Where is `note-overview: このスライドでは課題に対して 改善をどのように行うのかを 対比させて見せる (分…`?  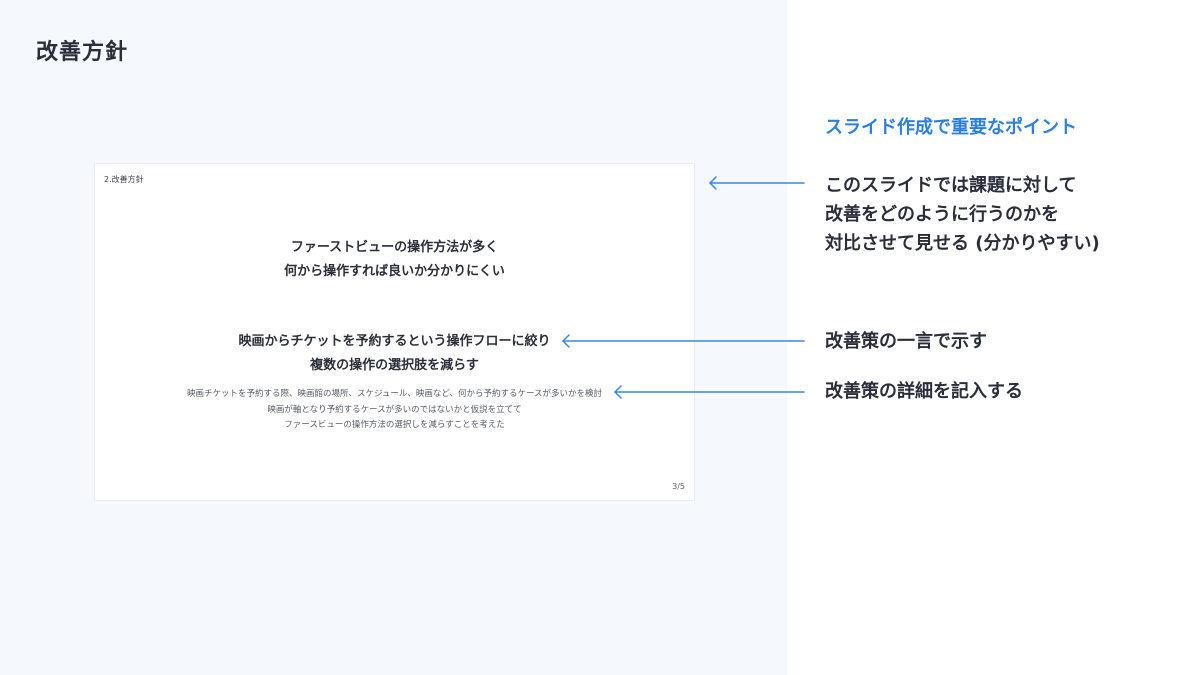
note-overview: このスライドでは課題に対して 改善をどのように行うのかを 対比させて見せる (分… is located at coordinates (962, 214).